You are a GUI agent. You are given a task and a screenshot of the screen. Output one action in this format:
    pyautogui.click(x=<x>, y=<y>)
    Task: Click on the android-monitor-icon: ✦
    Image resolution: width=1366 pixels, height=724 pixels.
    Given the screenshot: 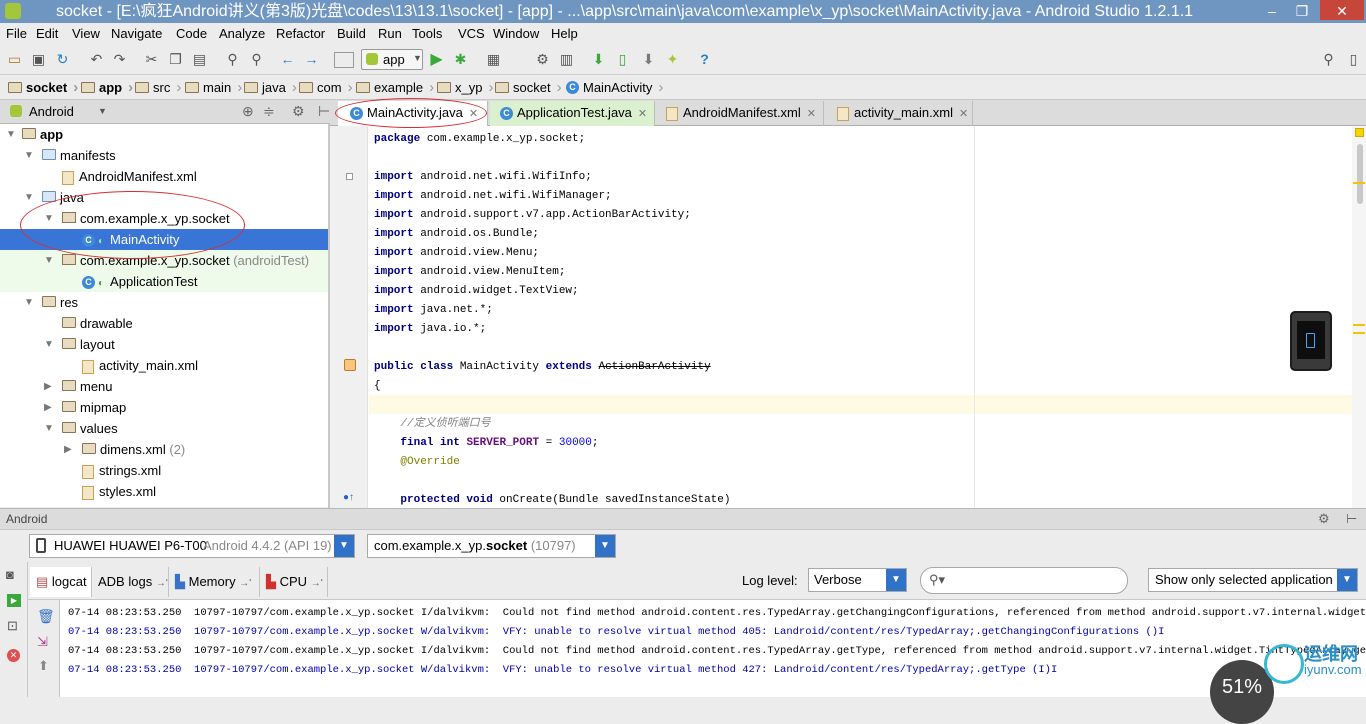 What is the action you would take?
    pyautogui.click(x=672, y=59)
    